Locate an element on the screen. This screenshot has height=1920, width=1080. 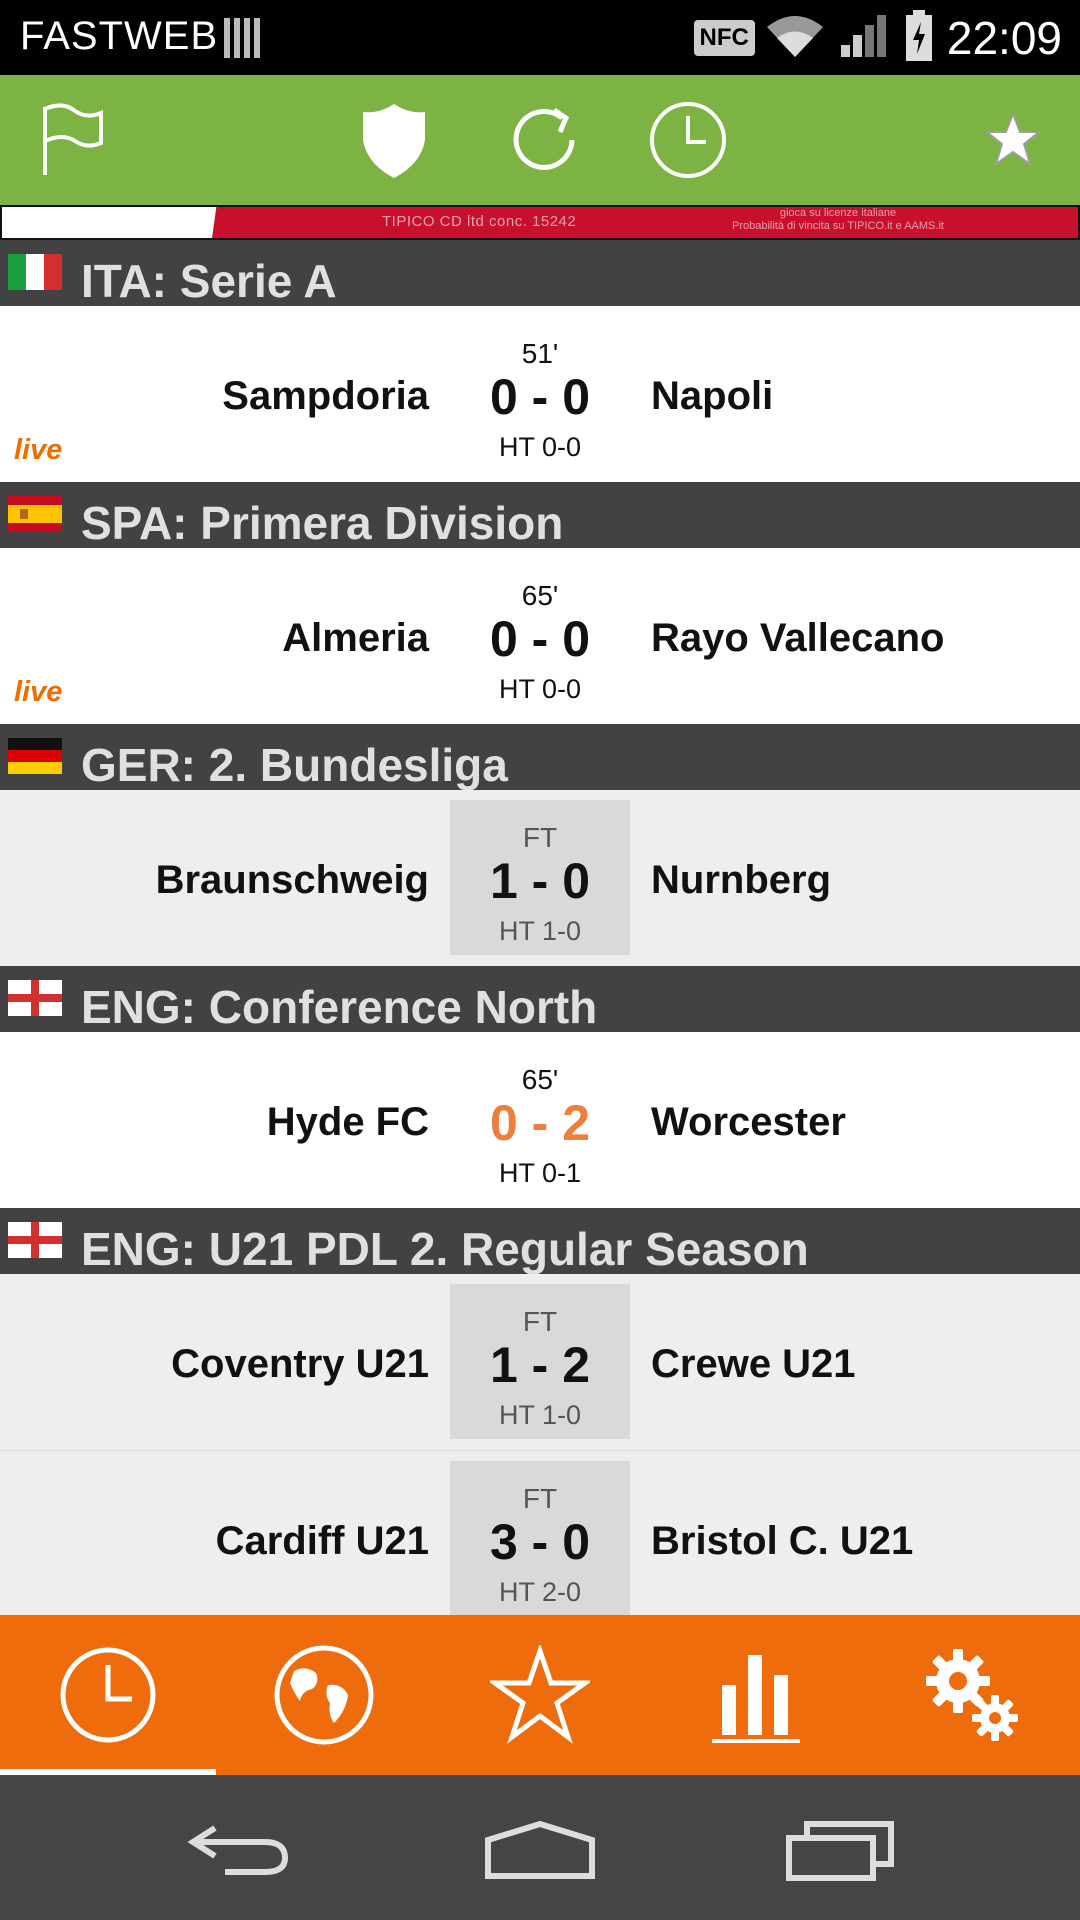
away-team: Nurnberg is located at coordinates (741, 880).